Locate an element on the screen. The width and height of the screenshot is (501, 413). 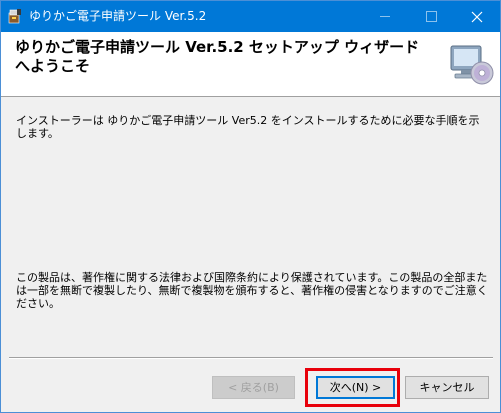
maximize-icon is located at coordinates (431, 16).